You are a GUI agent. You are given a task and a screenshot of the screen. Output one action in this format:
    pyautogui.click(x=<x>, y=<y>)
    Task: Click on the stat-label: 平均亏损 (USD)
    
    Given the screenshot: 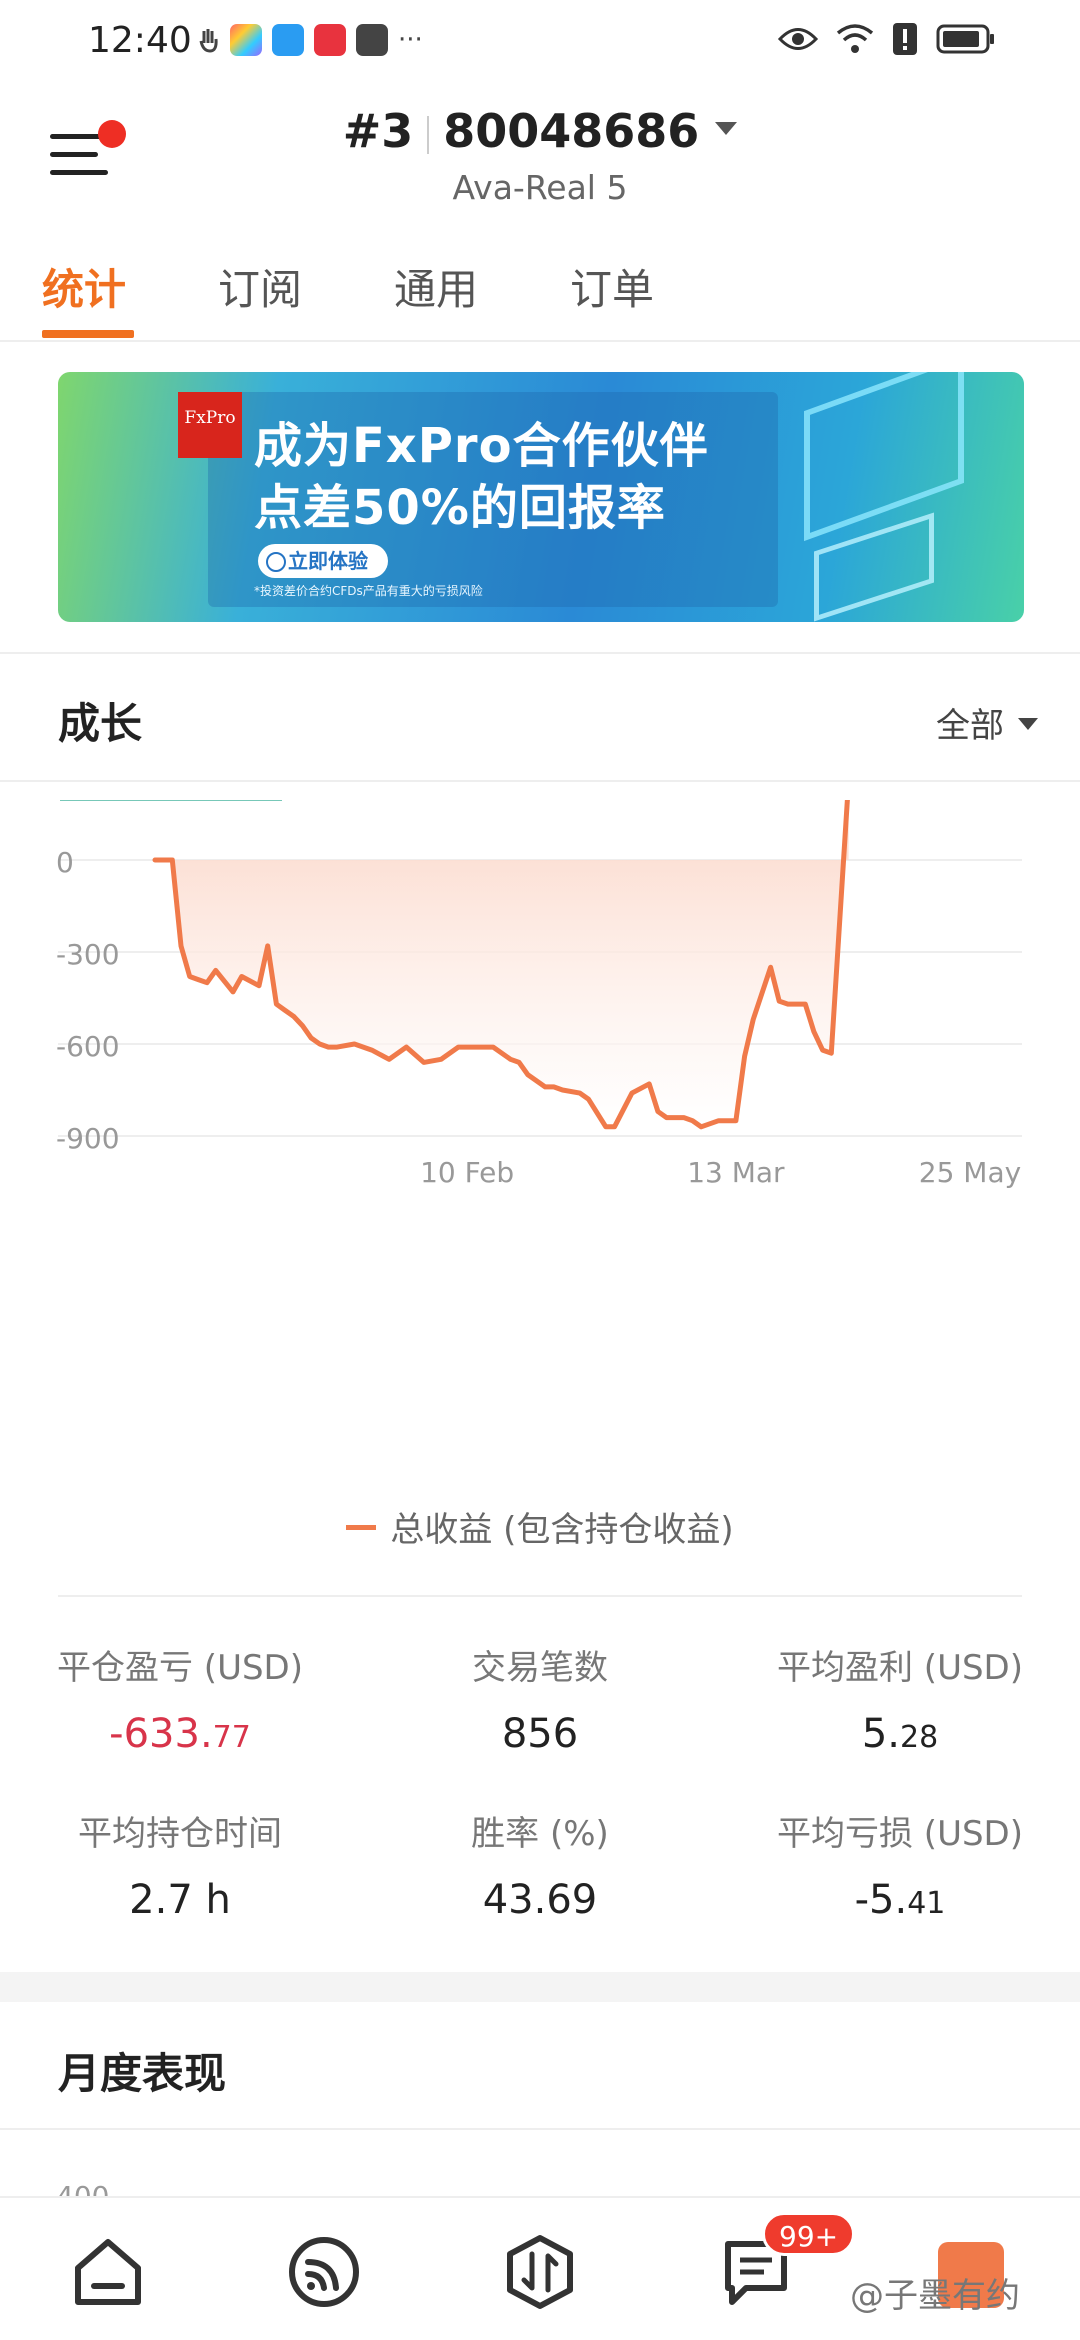 What is the action you would take?
    pyautogui.click(x=900, y=1834)
    